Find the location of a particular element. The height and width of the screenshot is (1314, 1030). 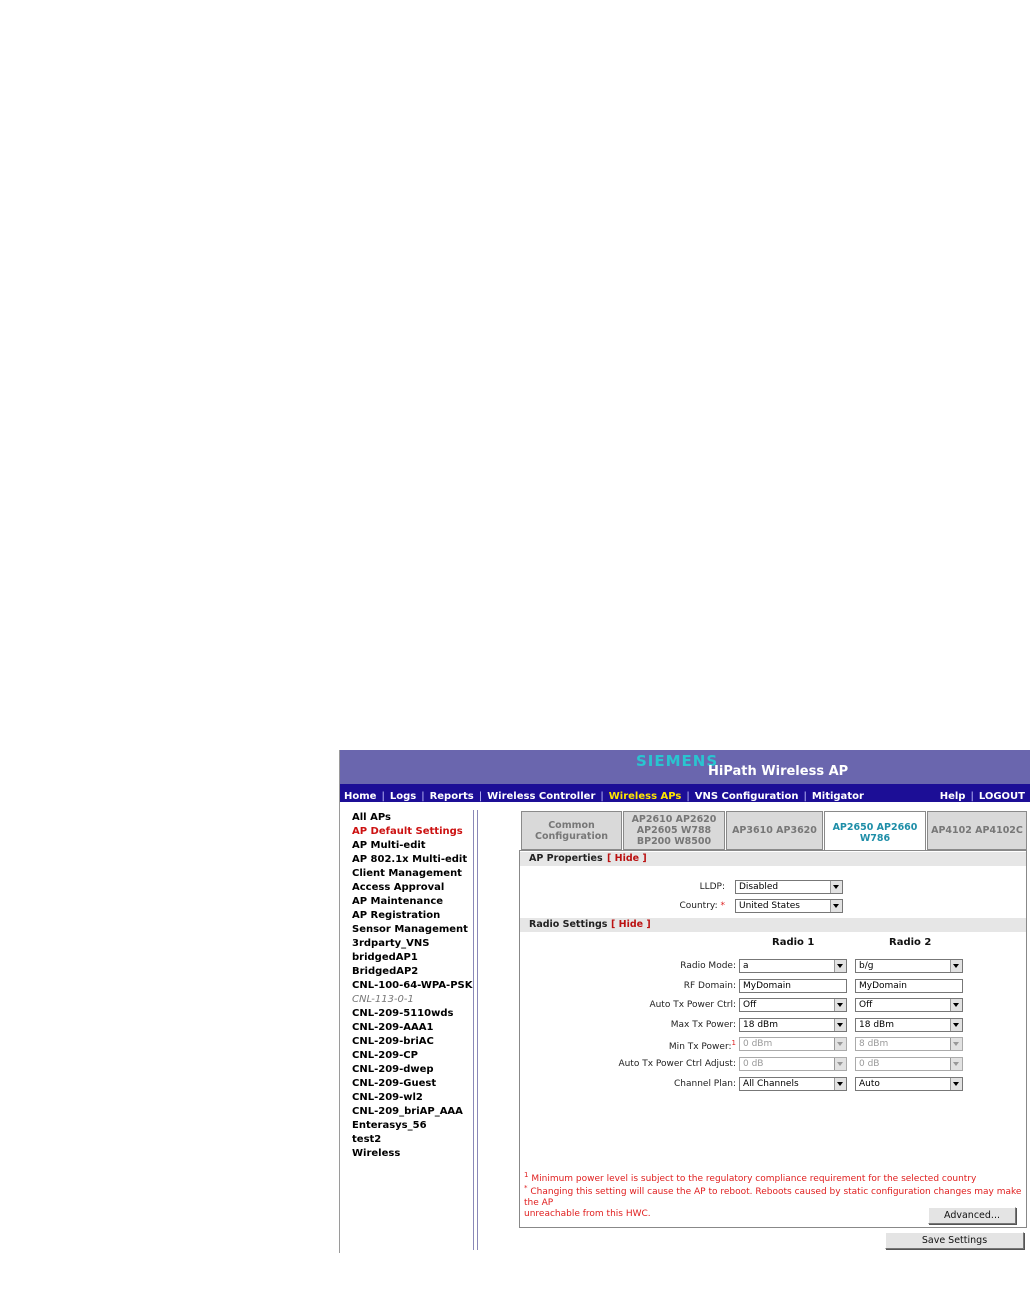

max-tx-power-label: Max Tx Power: is located at coordinates (703, 1025).